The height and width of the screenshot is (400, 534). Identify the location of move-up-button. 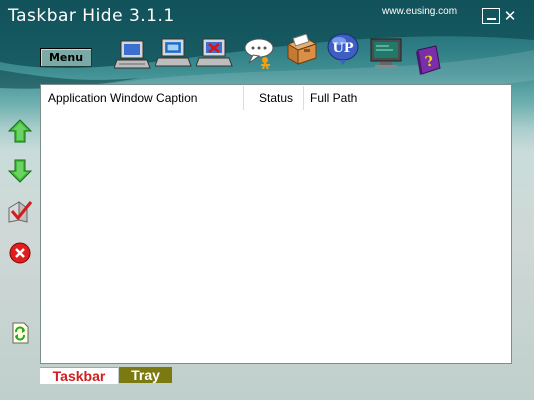
(20, 131).